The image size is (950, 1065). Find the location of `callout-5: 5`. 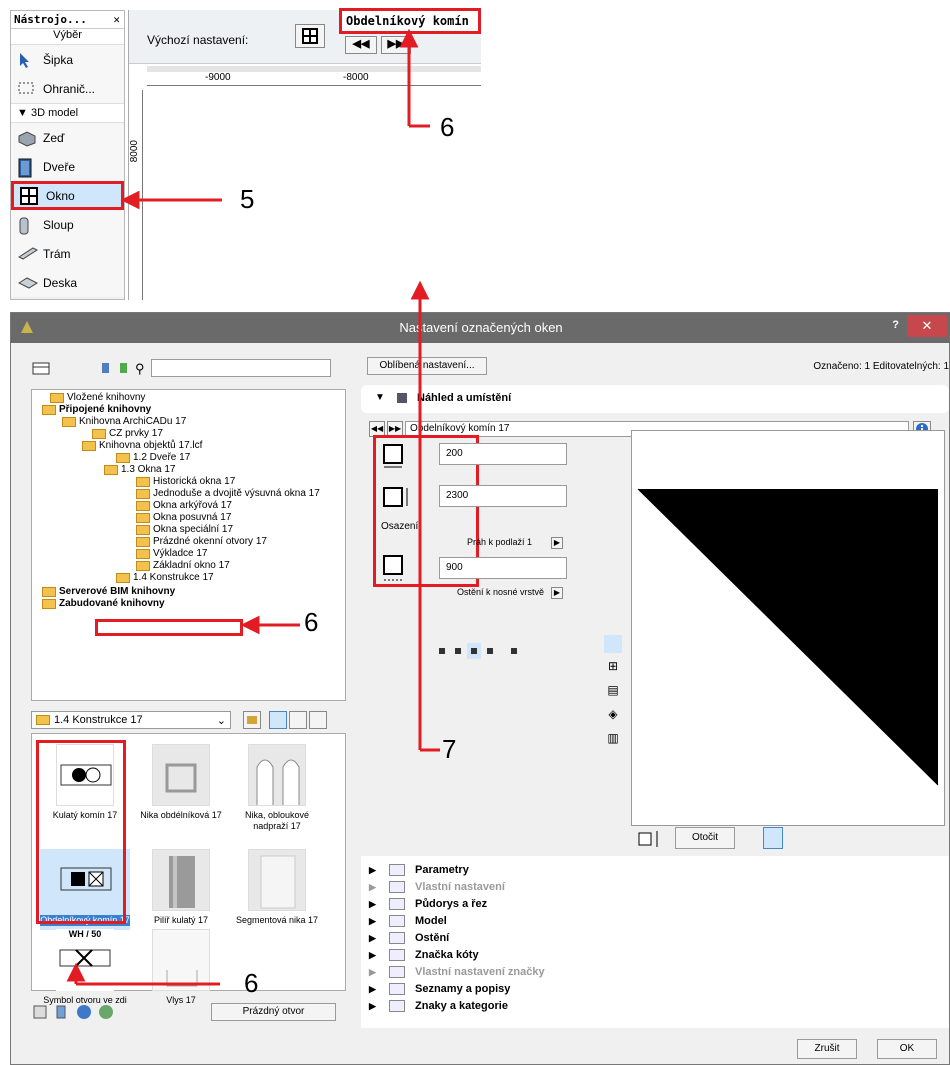

callout-5: 5 is located at coordinates (247, 199).